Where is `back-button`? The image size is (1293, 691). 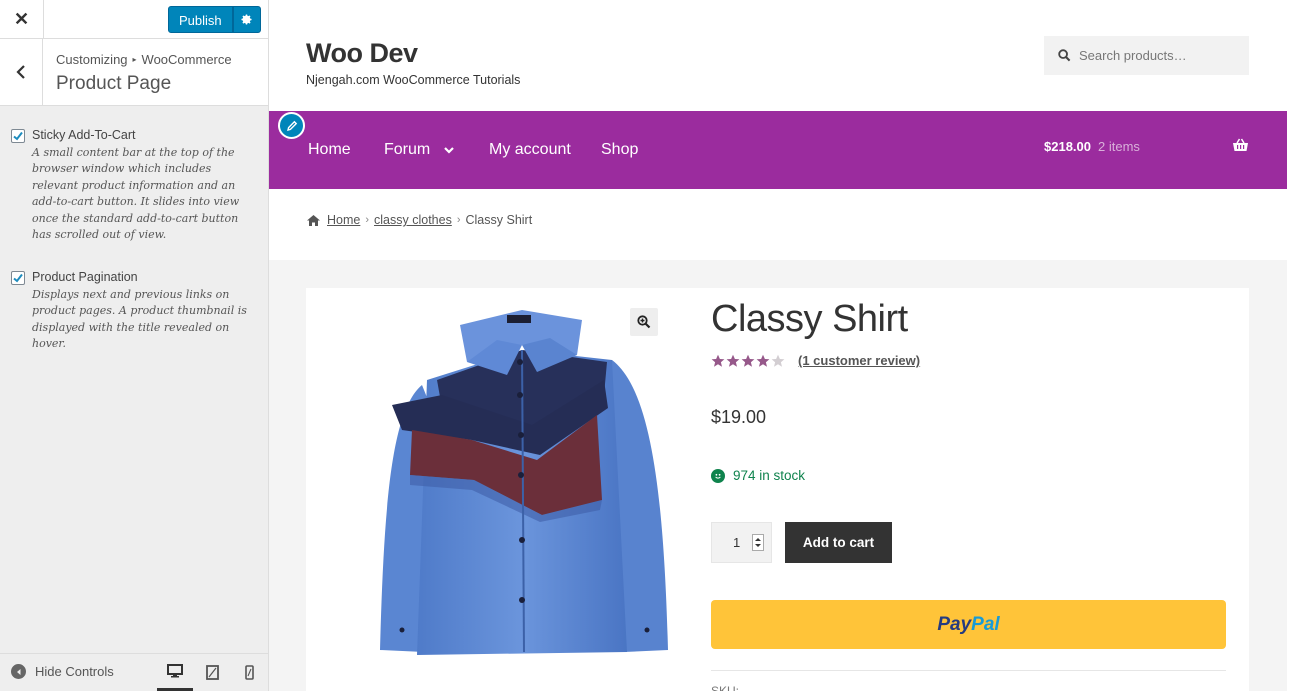
back-button is located at coordinates (21, 72).